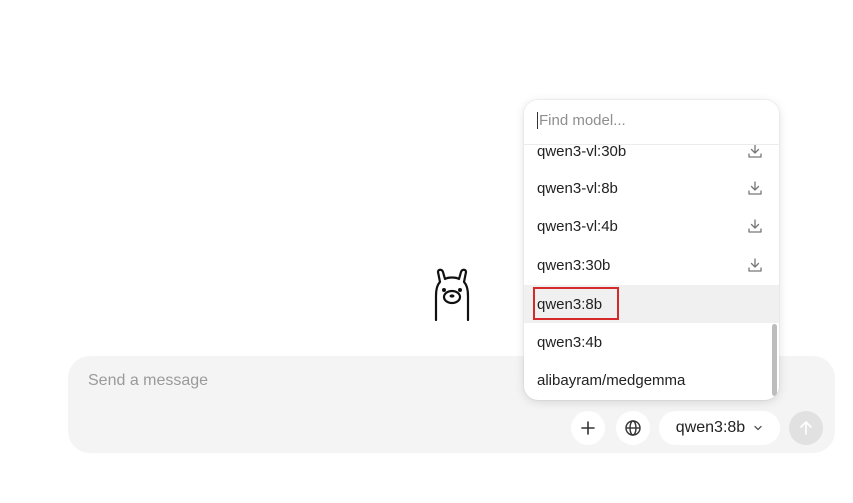  I want to click on model-item-label: alibayram/medgemma, so click(611, 380).